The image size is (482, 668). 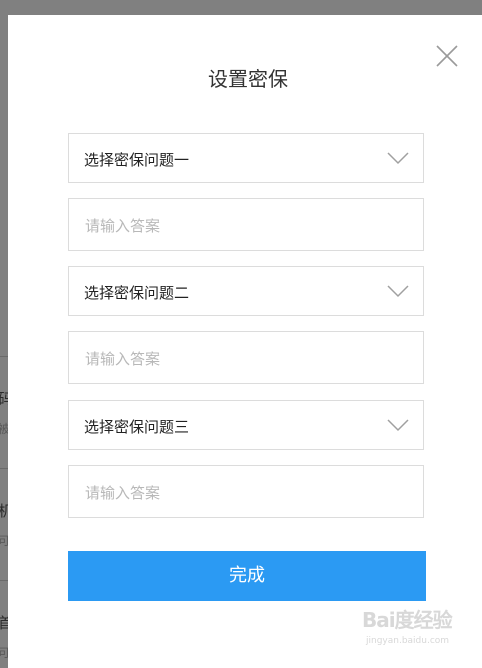 What do you see at coordinates (248, 79) in the screenshot?
I see `dialog-title: 设置密保` at bounding box center [248, 79].